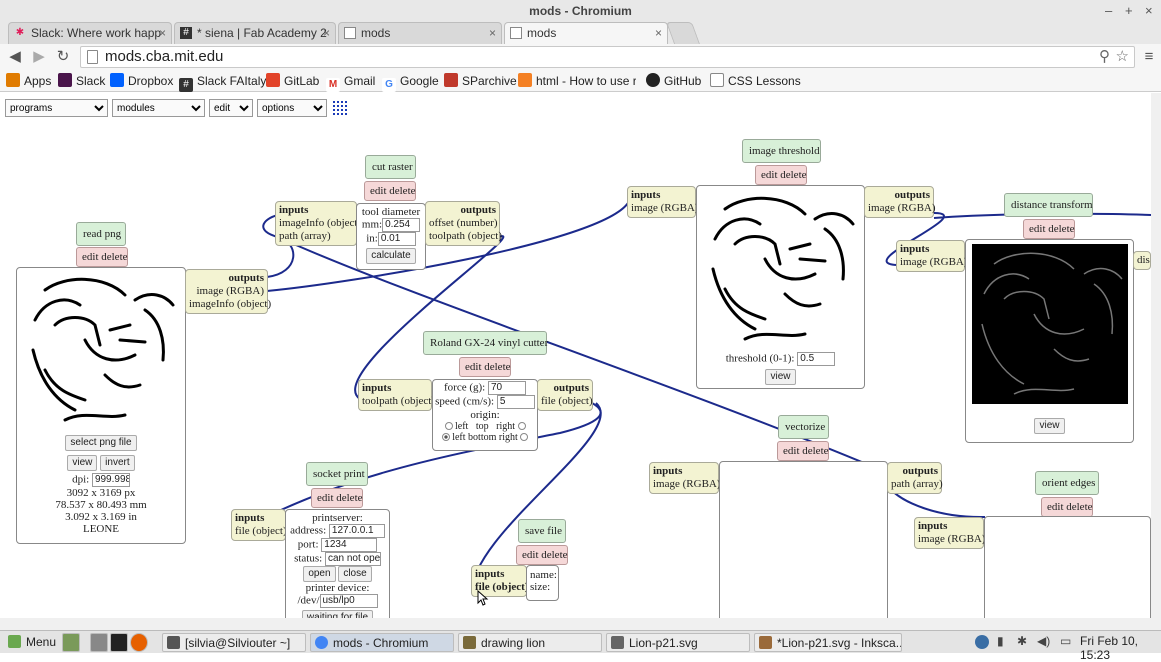 The image size is (1161, 662). What do you see at coordinates (917, 484) in the screenshot?
I see `output-path: path (array)` at bounding box center [917, 484].